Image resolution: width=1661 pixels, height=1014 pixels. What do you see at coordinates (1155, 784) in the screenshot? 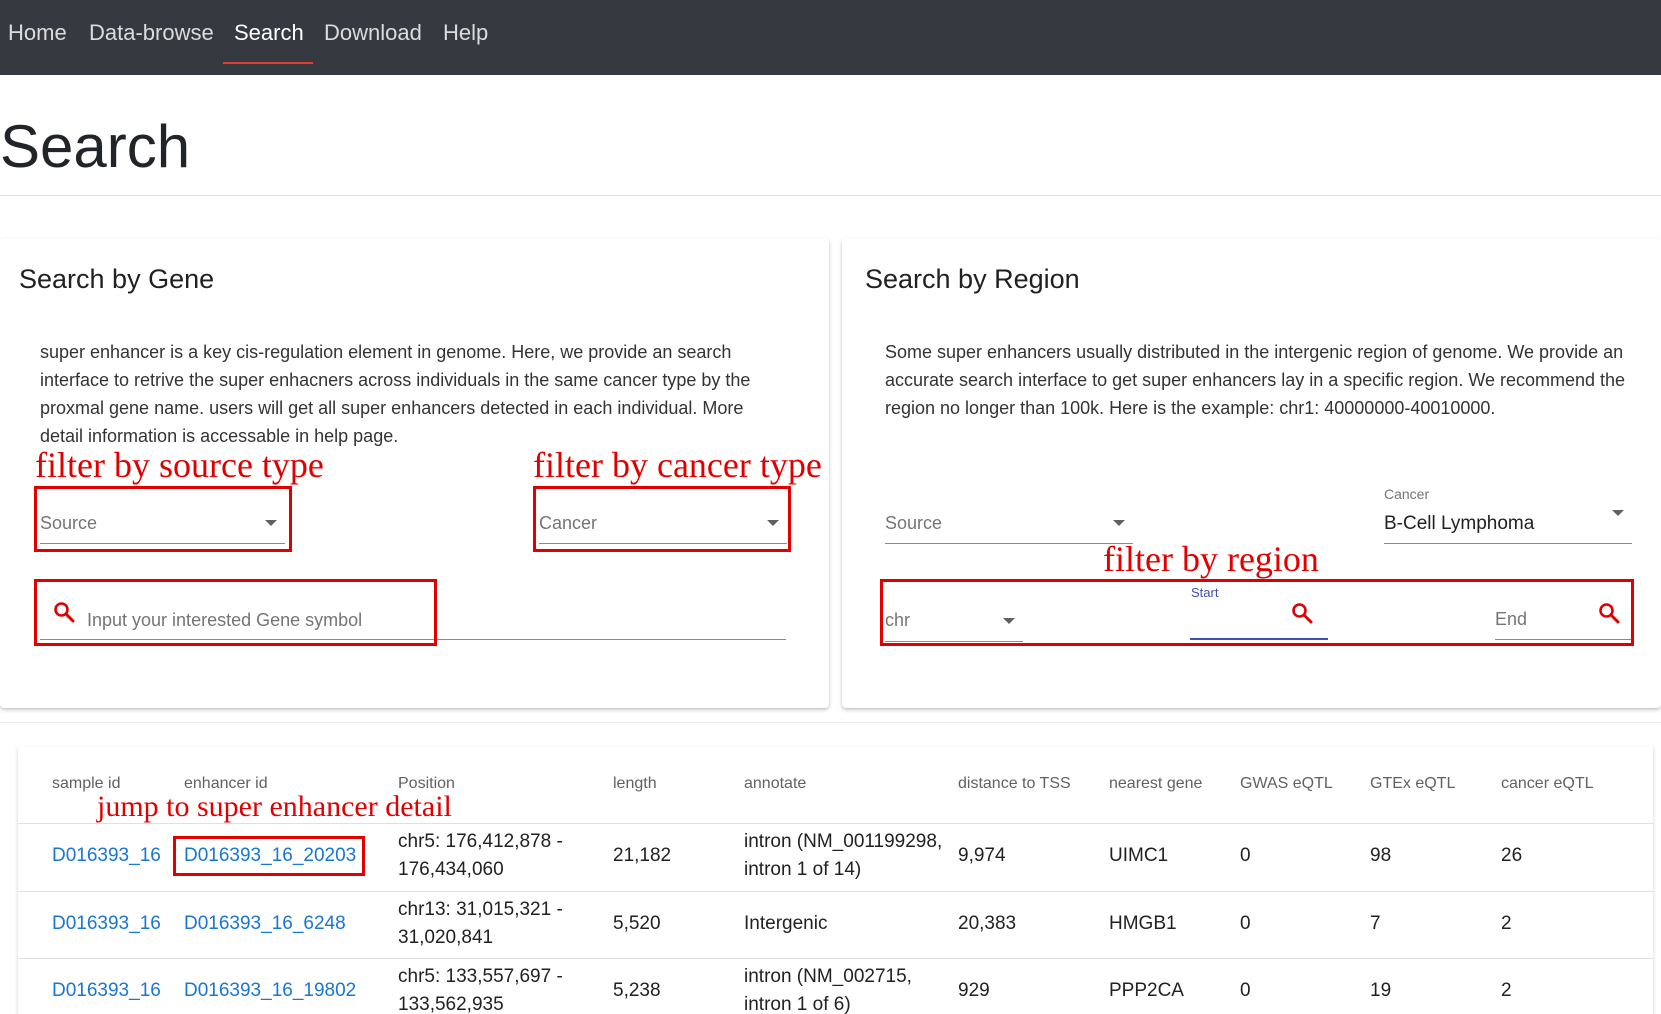
I see `column-header: nearest gene` at bounding box center [1155, 784].